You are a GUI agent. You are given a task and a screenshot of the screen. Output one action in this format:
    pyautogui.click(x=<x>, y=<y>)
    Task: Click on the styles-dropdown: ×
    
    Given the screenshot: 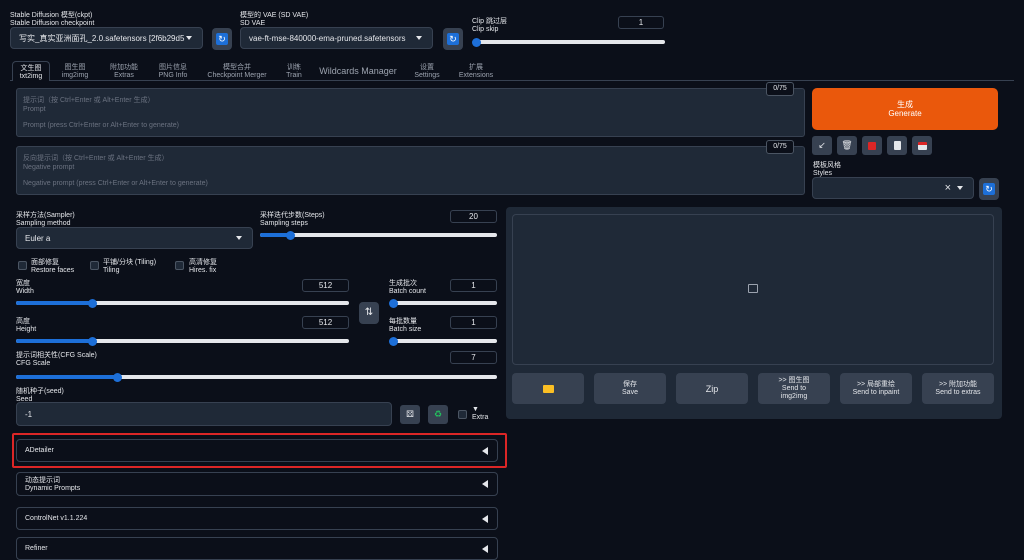 What is the action you would take?
    pyautogui.click(x=893, y=188)
    